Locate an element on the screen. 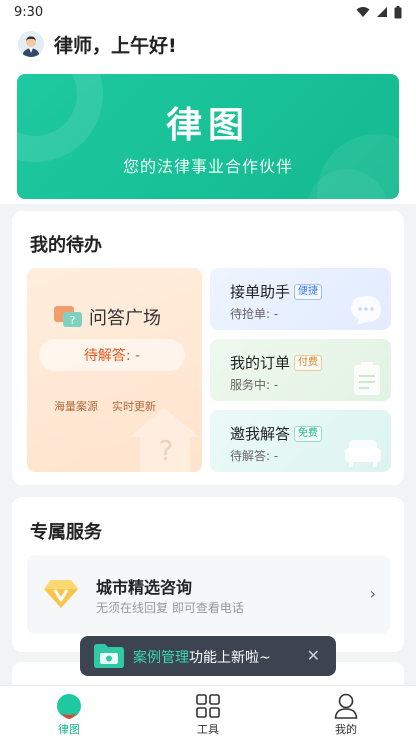  qa-plaza-card: ? ? 问答广场 待解答: - 海量案源 实时更新 is located at coordinates (114, 370).